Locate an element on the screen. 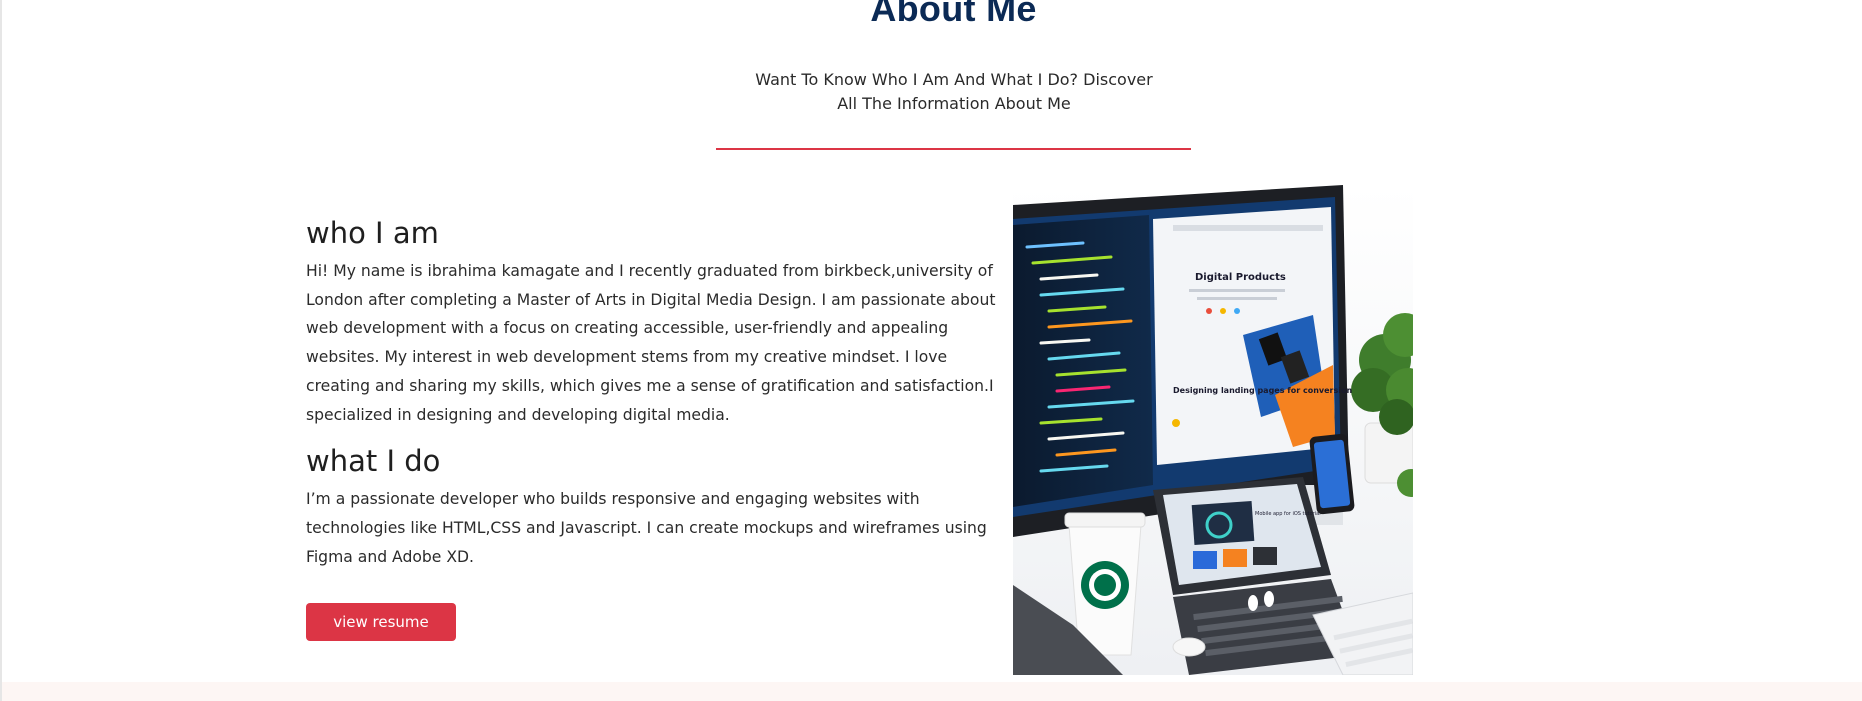 The height and width of the screenshot is (701, 1862). who-i-am-heading: who I am is located at coordinates (372, 233).